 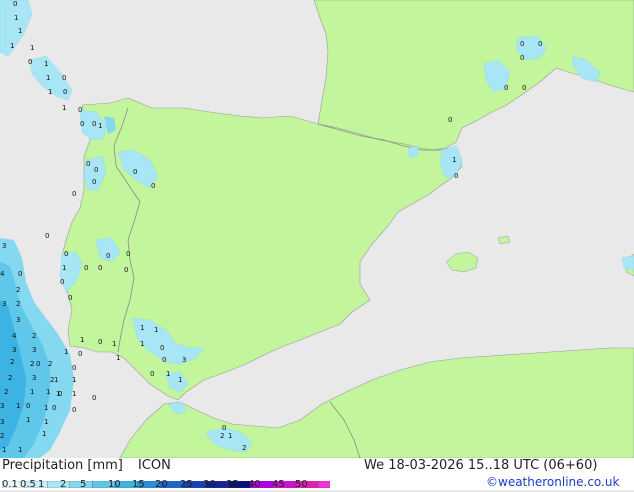 What do you see at coordinates (154, 465) in the screenshot?
I see `model-name: ICON` at bounding box center [154, 465].